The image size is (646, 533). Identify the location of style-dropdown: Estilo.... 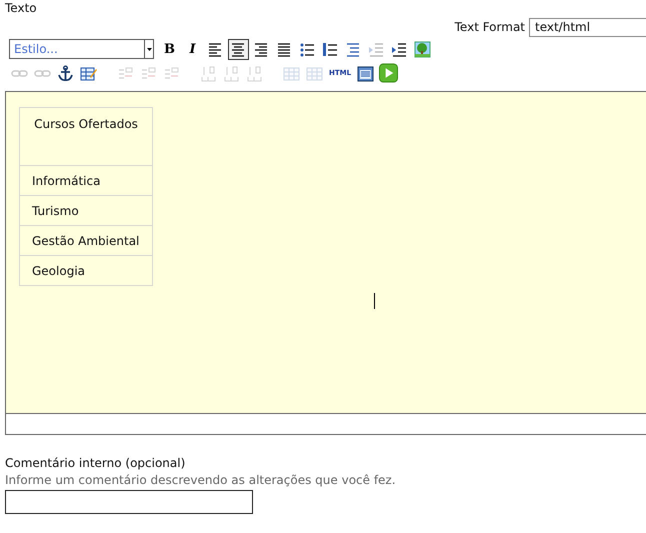
(81, 49).